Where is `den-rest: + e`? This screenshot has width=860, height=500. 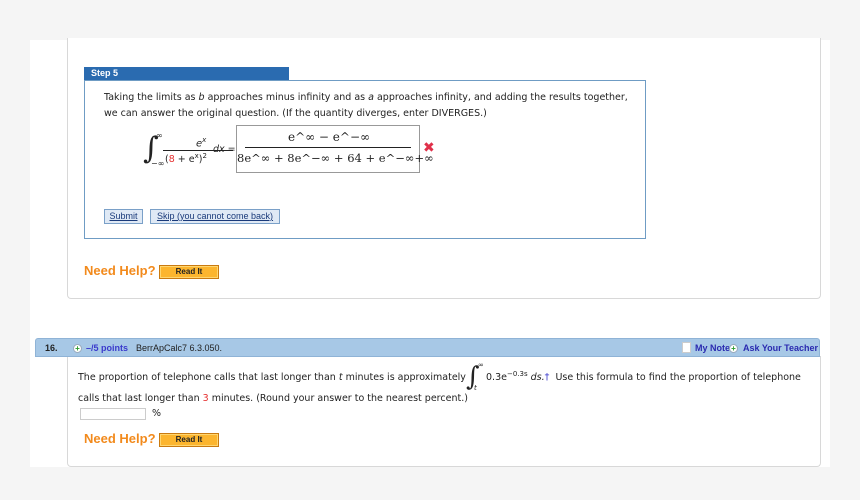
den-rest: + e is located at coordinates (184, 160).